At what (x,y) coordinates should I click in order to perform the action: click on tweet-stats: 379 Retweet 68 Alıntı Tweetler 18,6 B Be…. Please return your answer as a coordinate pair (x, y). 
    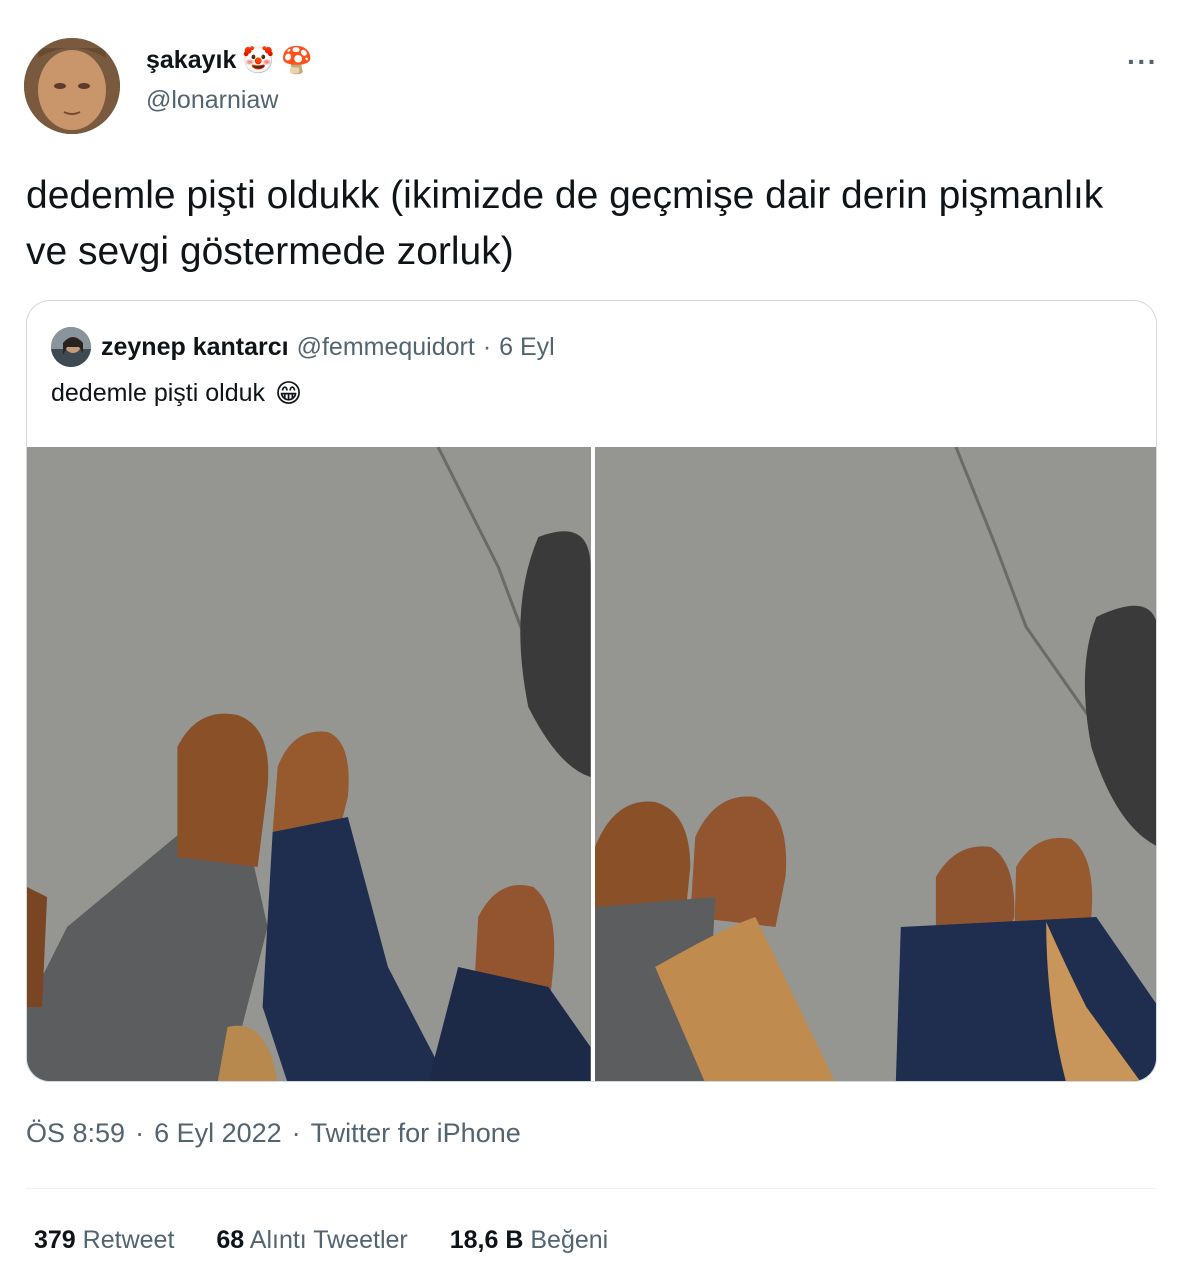
    Looking at the image, I should click on (321, 1240).